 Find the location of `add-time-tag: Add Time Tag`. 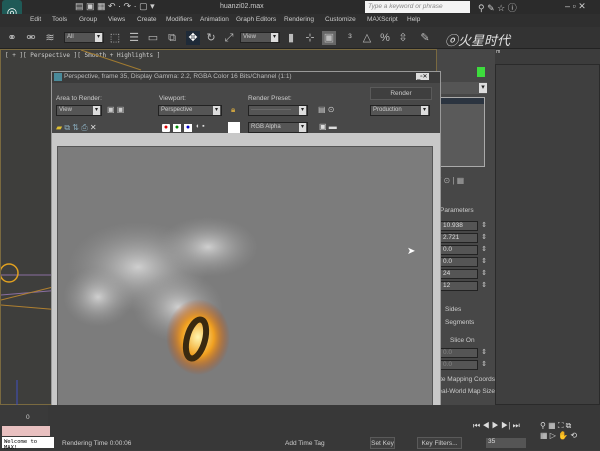

add-time-tag: Add Time Tag is located at coordinates (305, 443).